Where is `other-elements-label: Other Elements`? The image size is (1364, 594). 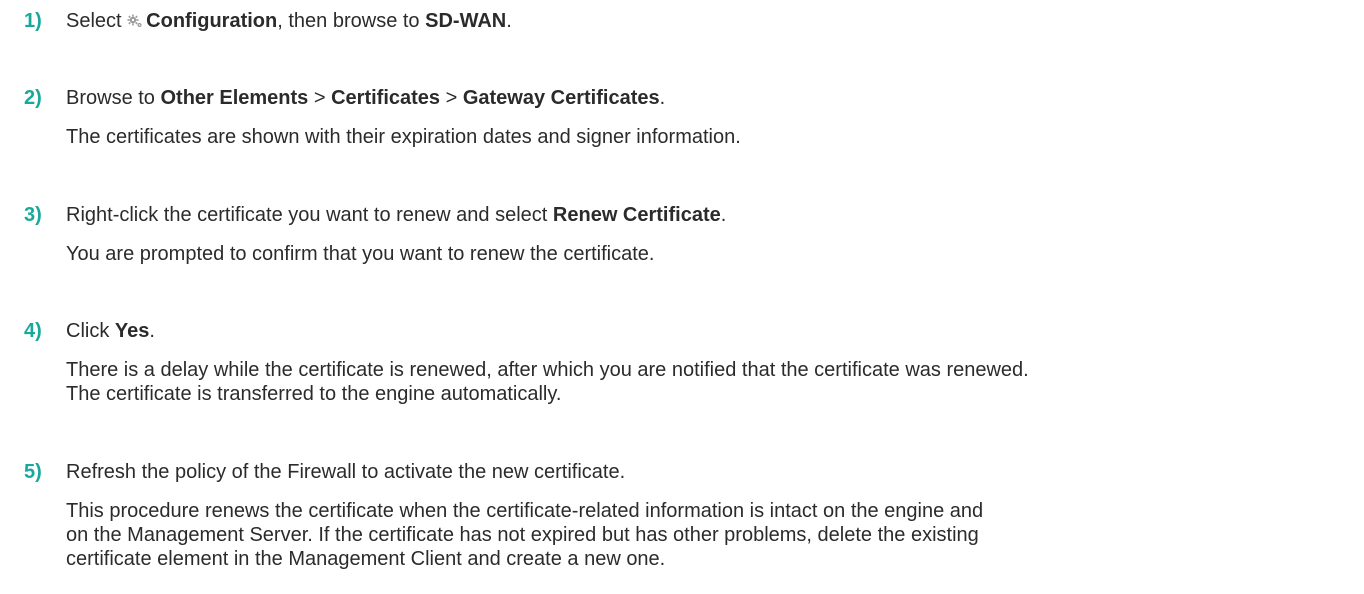
other-elements-label: Other Elements is located at coordinates (234, 98).